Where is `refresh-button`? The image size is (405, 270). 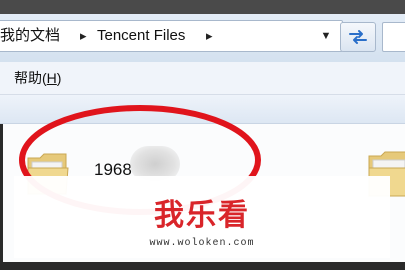
refresh-button is located at coordinates (358, 37).